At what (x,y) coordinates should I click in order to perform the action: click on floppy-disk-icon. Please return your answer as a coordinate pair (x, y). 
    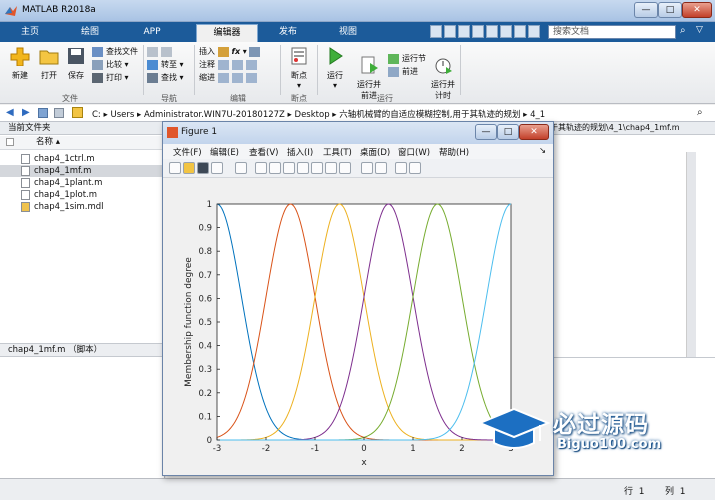
    Looking at the image, I should click on (76, 56).